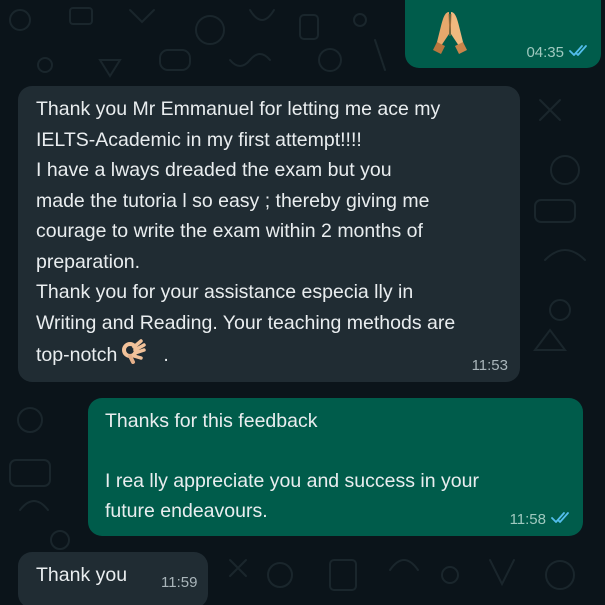 The width and height of the screenshot is (605, 605). Describe the element at coordinates (88, 261) in the screenshot. I see `message-text-line: preparation.` at that location.